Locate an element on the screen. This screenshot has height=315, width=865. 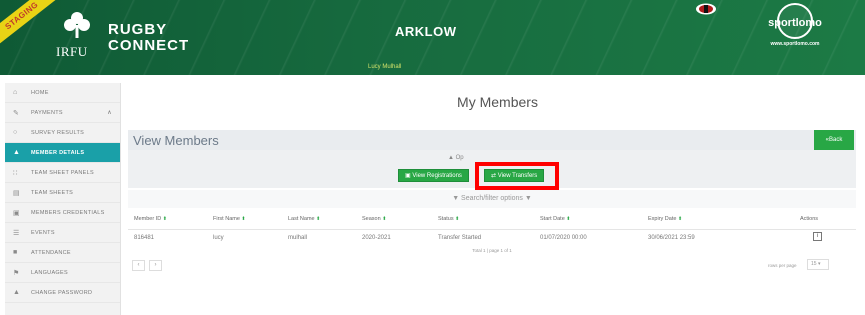
registrations-icon: ▣ is located at coordinates (408, 176).